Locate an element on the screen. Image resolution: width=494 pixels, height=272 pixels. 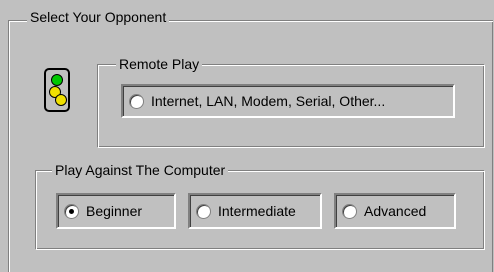
radio-intermediate: Intermediate is located at coordinates (255, 211).